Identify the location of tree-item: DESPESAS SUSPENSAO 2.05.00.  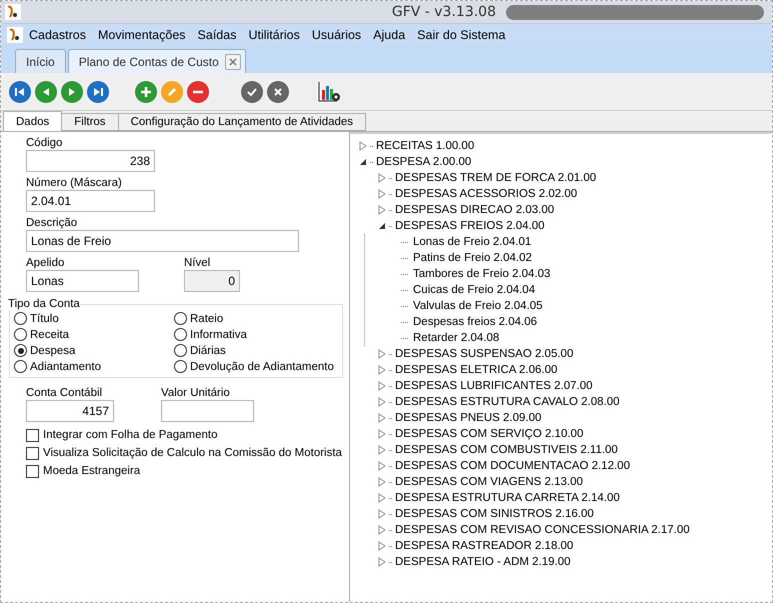
(484, 354).